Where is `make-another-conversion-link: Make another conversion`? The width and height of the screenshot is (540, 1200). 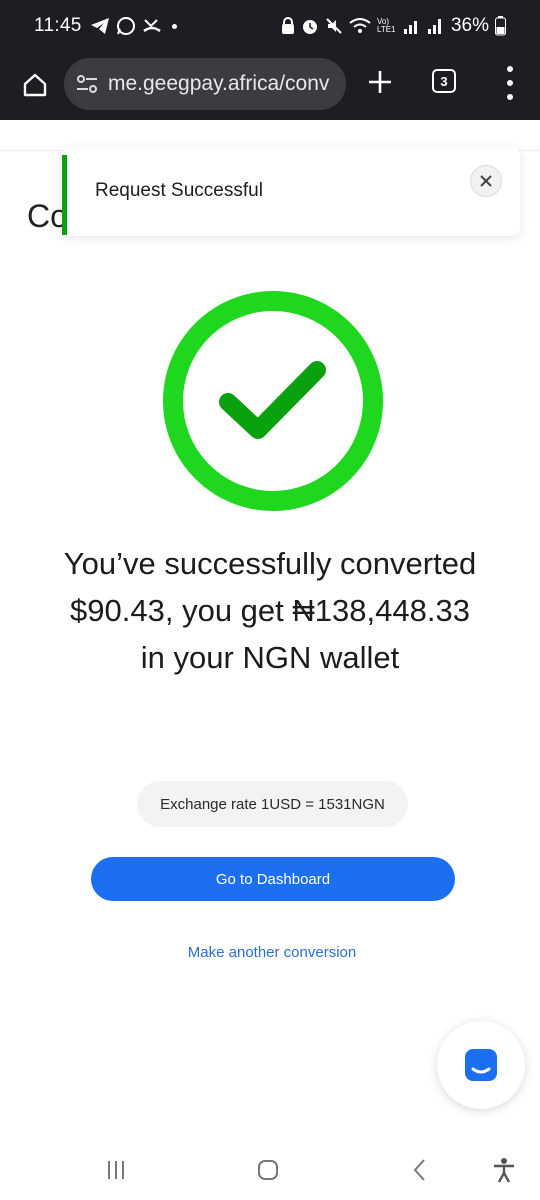
make-another-conversion-link: Make another conversion is located at coordinates (272, 952).